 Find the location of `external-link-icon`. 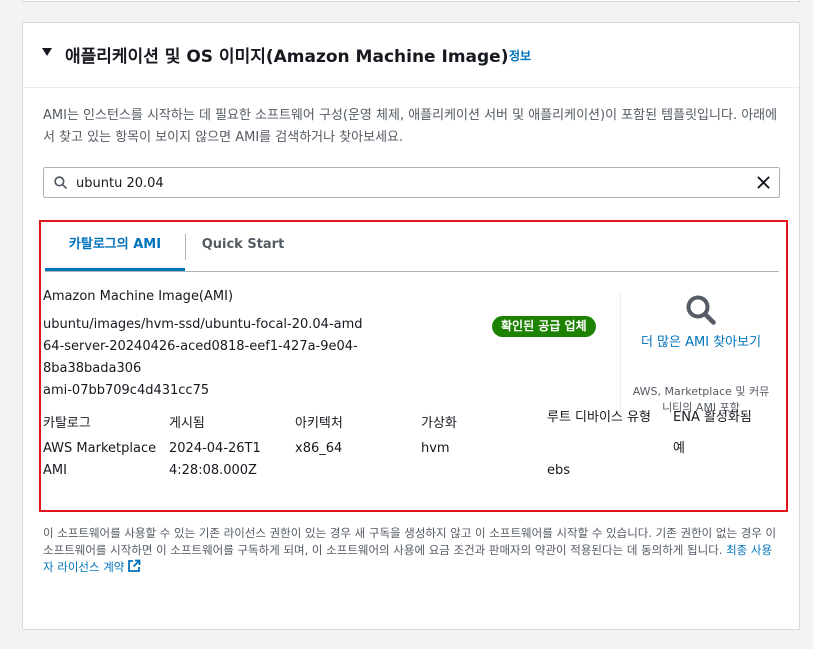

external-link-icon is located at coordinates (134, 566).